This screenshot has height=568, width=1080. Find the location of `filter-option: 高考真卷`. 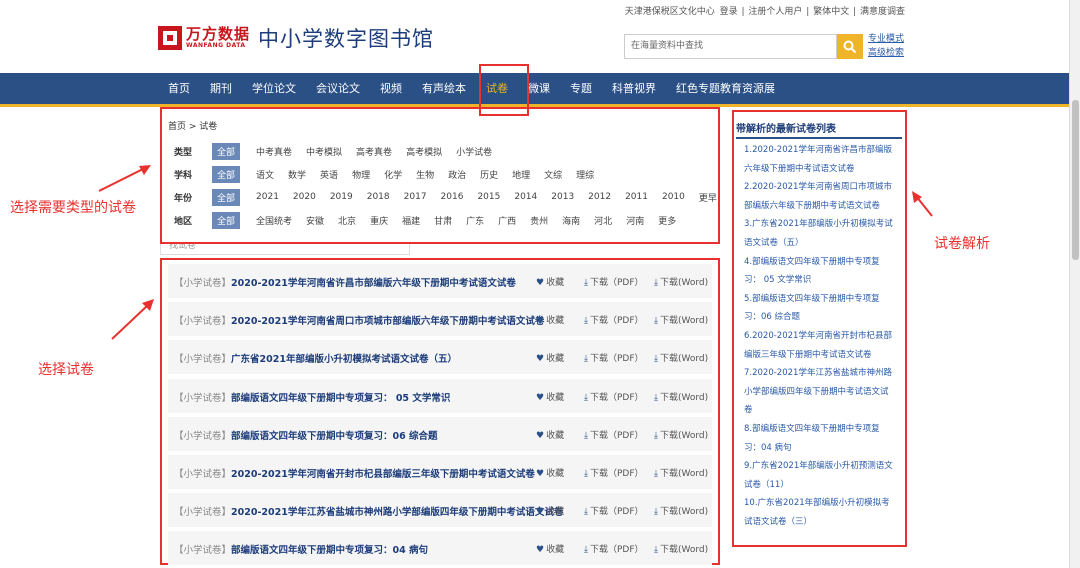

filter-option: 高考真卷 is located at coordinates (374, 151).